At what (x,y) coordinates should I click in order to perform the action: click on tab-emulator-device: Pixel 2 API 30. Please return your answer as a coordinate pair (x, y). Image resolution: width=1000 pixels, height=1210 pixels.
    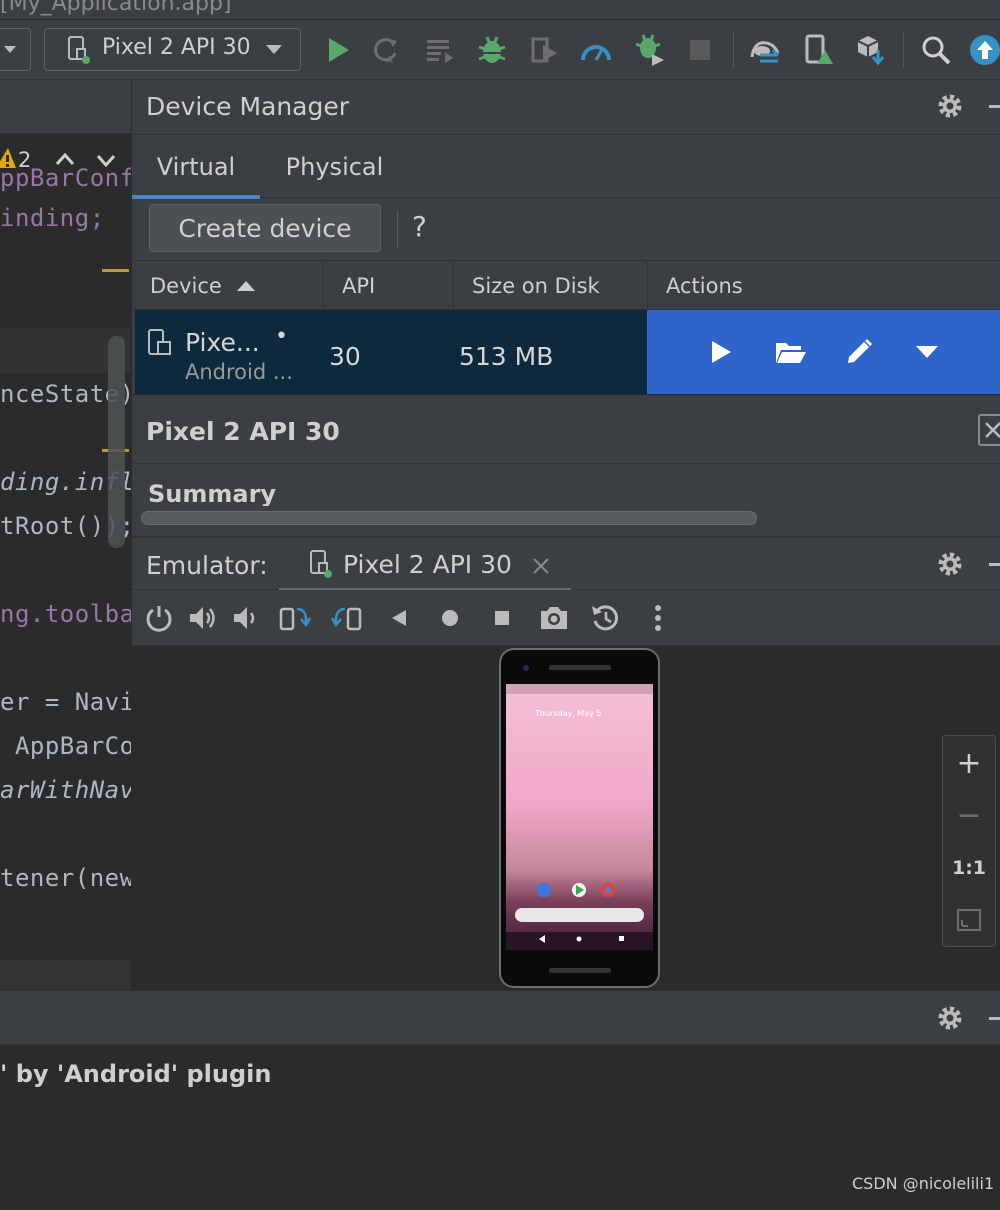
    Looking at the image, I should click on (425, 565).